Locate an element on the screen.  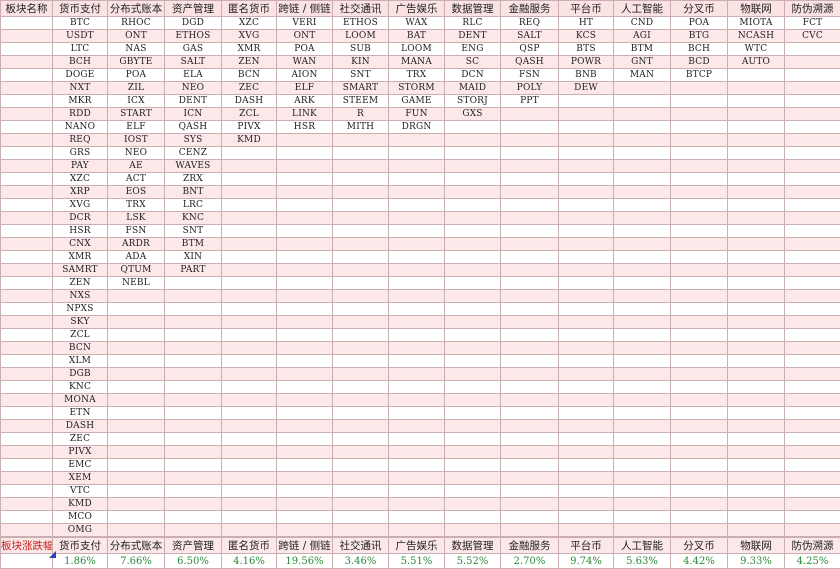
table-cell: NPXS is located at coordinates (80, 309).